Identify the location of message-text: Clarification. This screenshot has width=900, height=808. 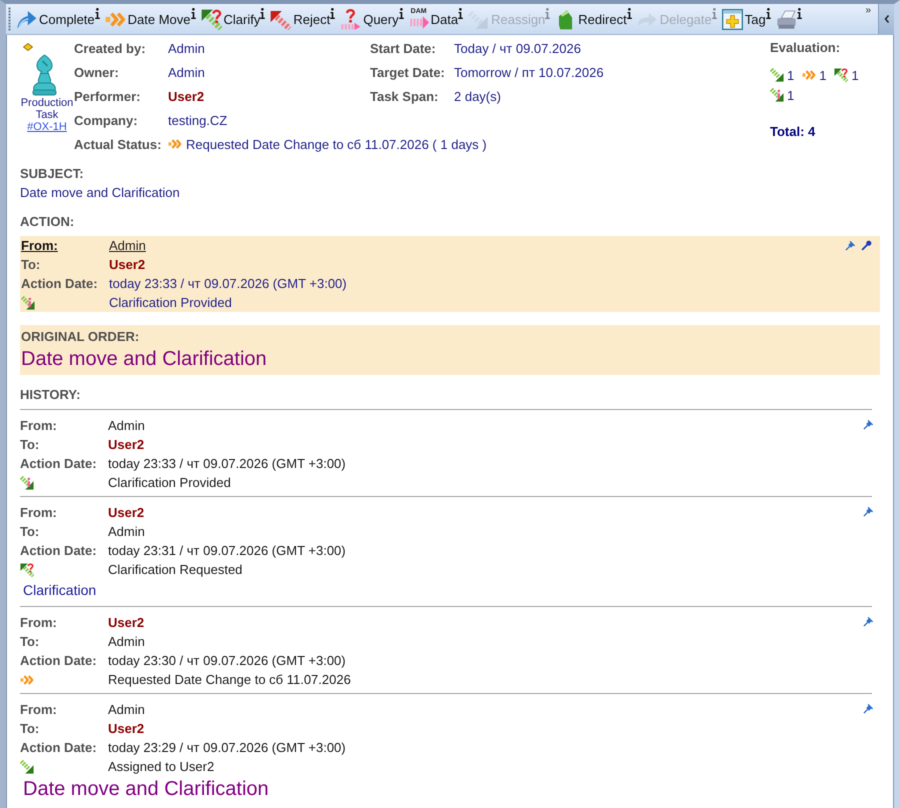
(59, 590).